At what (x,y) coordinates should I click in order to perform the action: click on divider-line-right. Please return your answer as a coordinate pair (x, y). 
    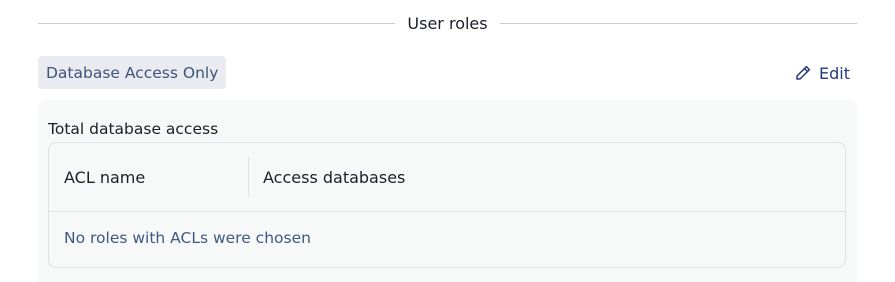
    Looking at the image, I should click on (678, 23).